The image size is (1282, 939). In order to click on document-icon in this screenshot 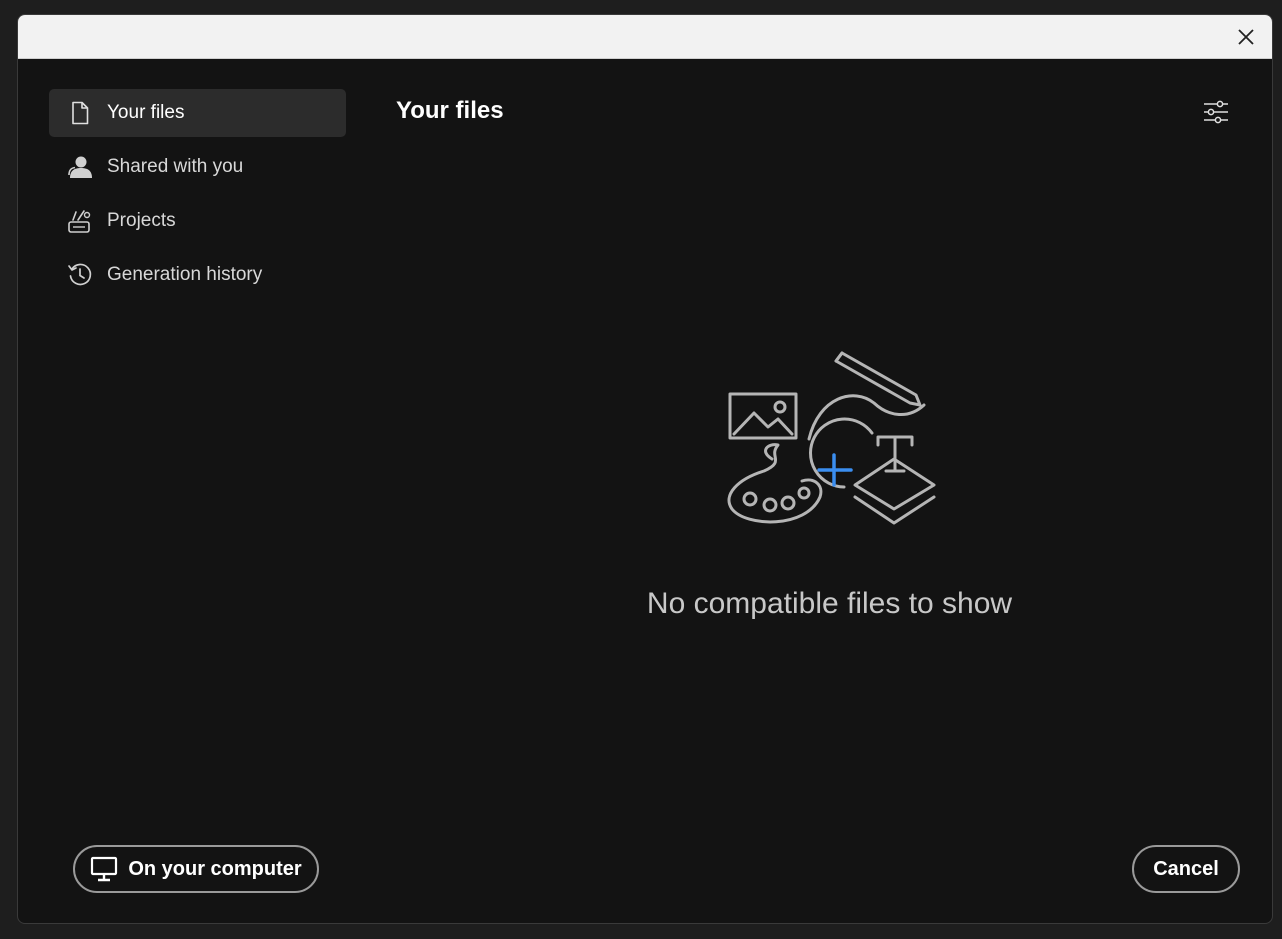, I will do `click(80, 113)`.